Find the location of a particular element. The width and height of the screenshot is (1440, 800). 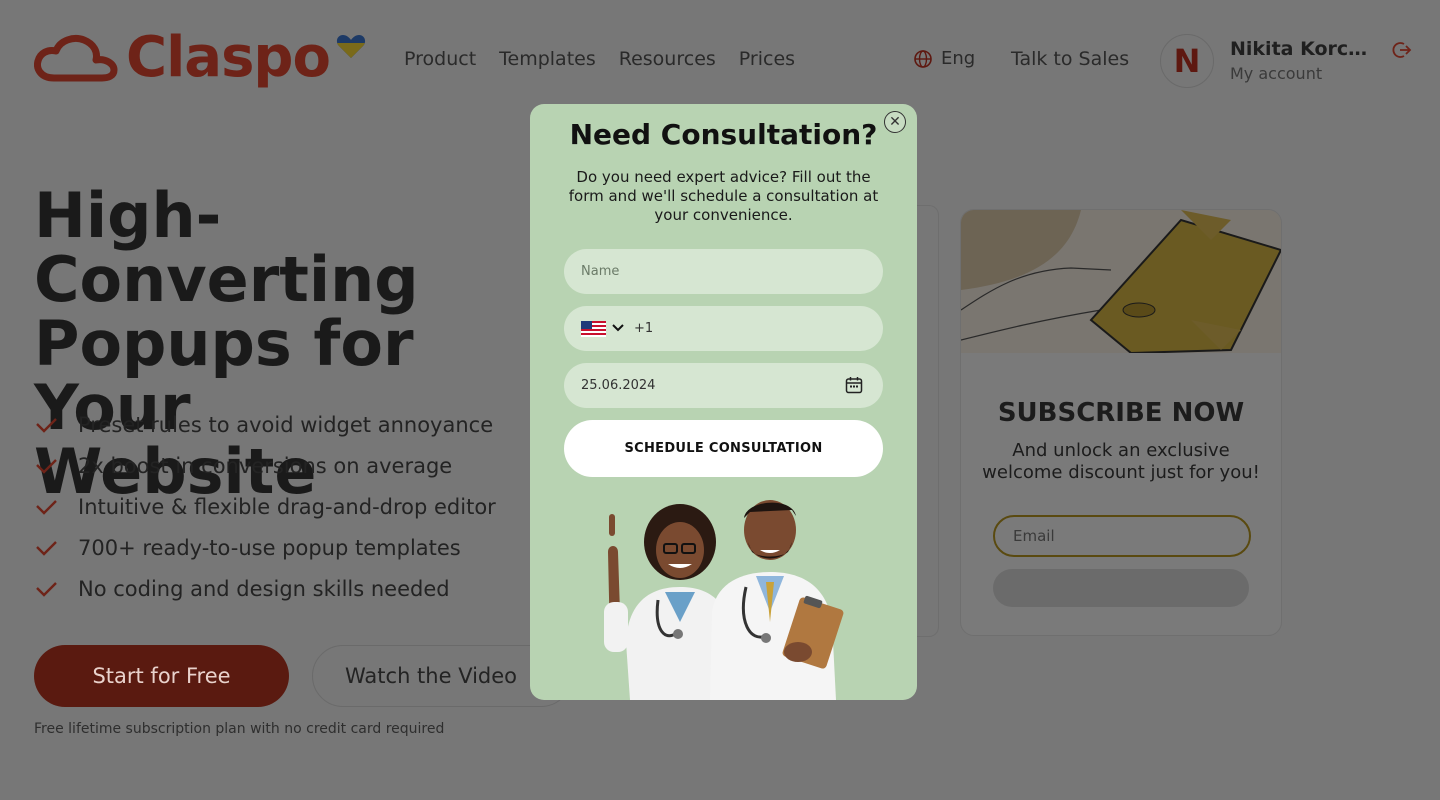

logo: Claspo is located at coordinates (200, 58).